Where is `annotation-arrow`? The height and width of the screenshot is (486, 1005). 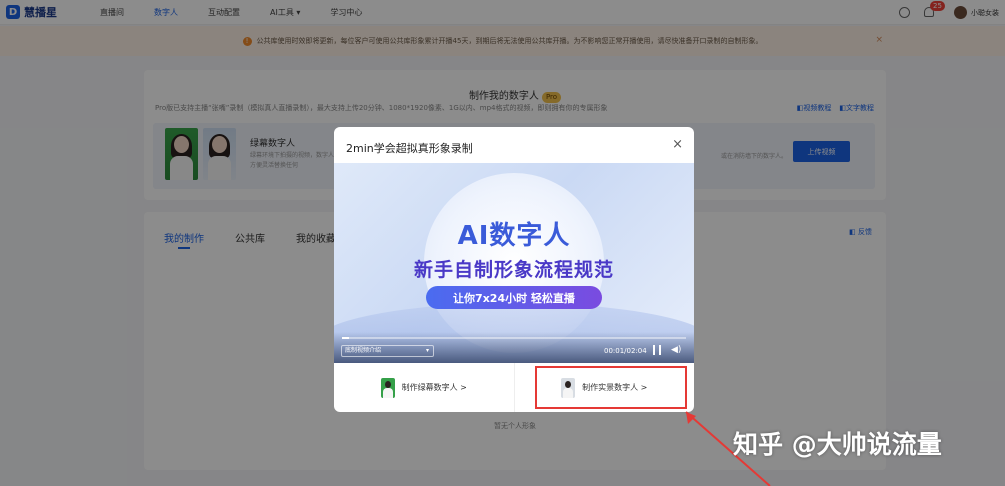 annotation-arrow is located at coordinates (728, 448).